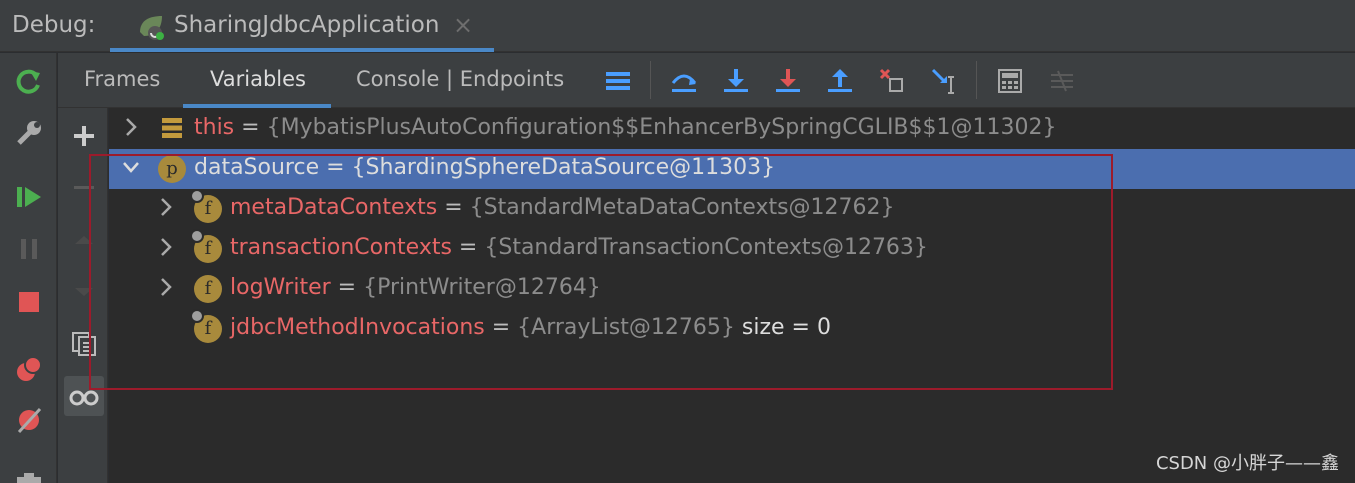 This screenshot has width=1355, height=483. What do you see at coordinates (706, 247) in the screenshot?
I see `variable-value: {StandardTransactionContexts@12763}` at bounding box center [706, 247].